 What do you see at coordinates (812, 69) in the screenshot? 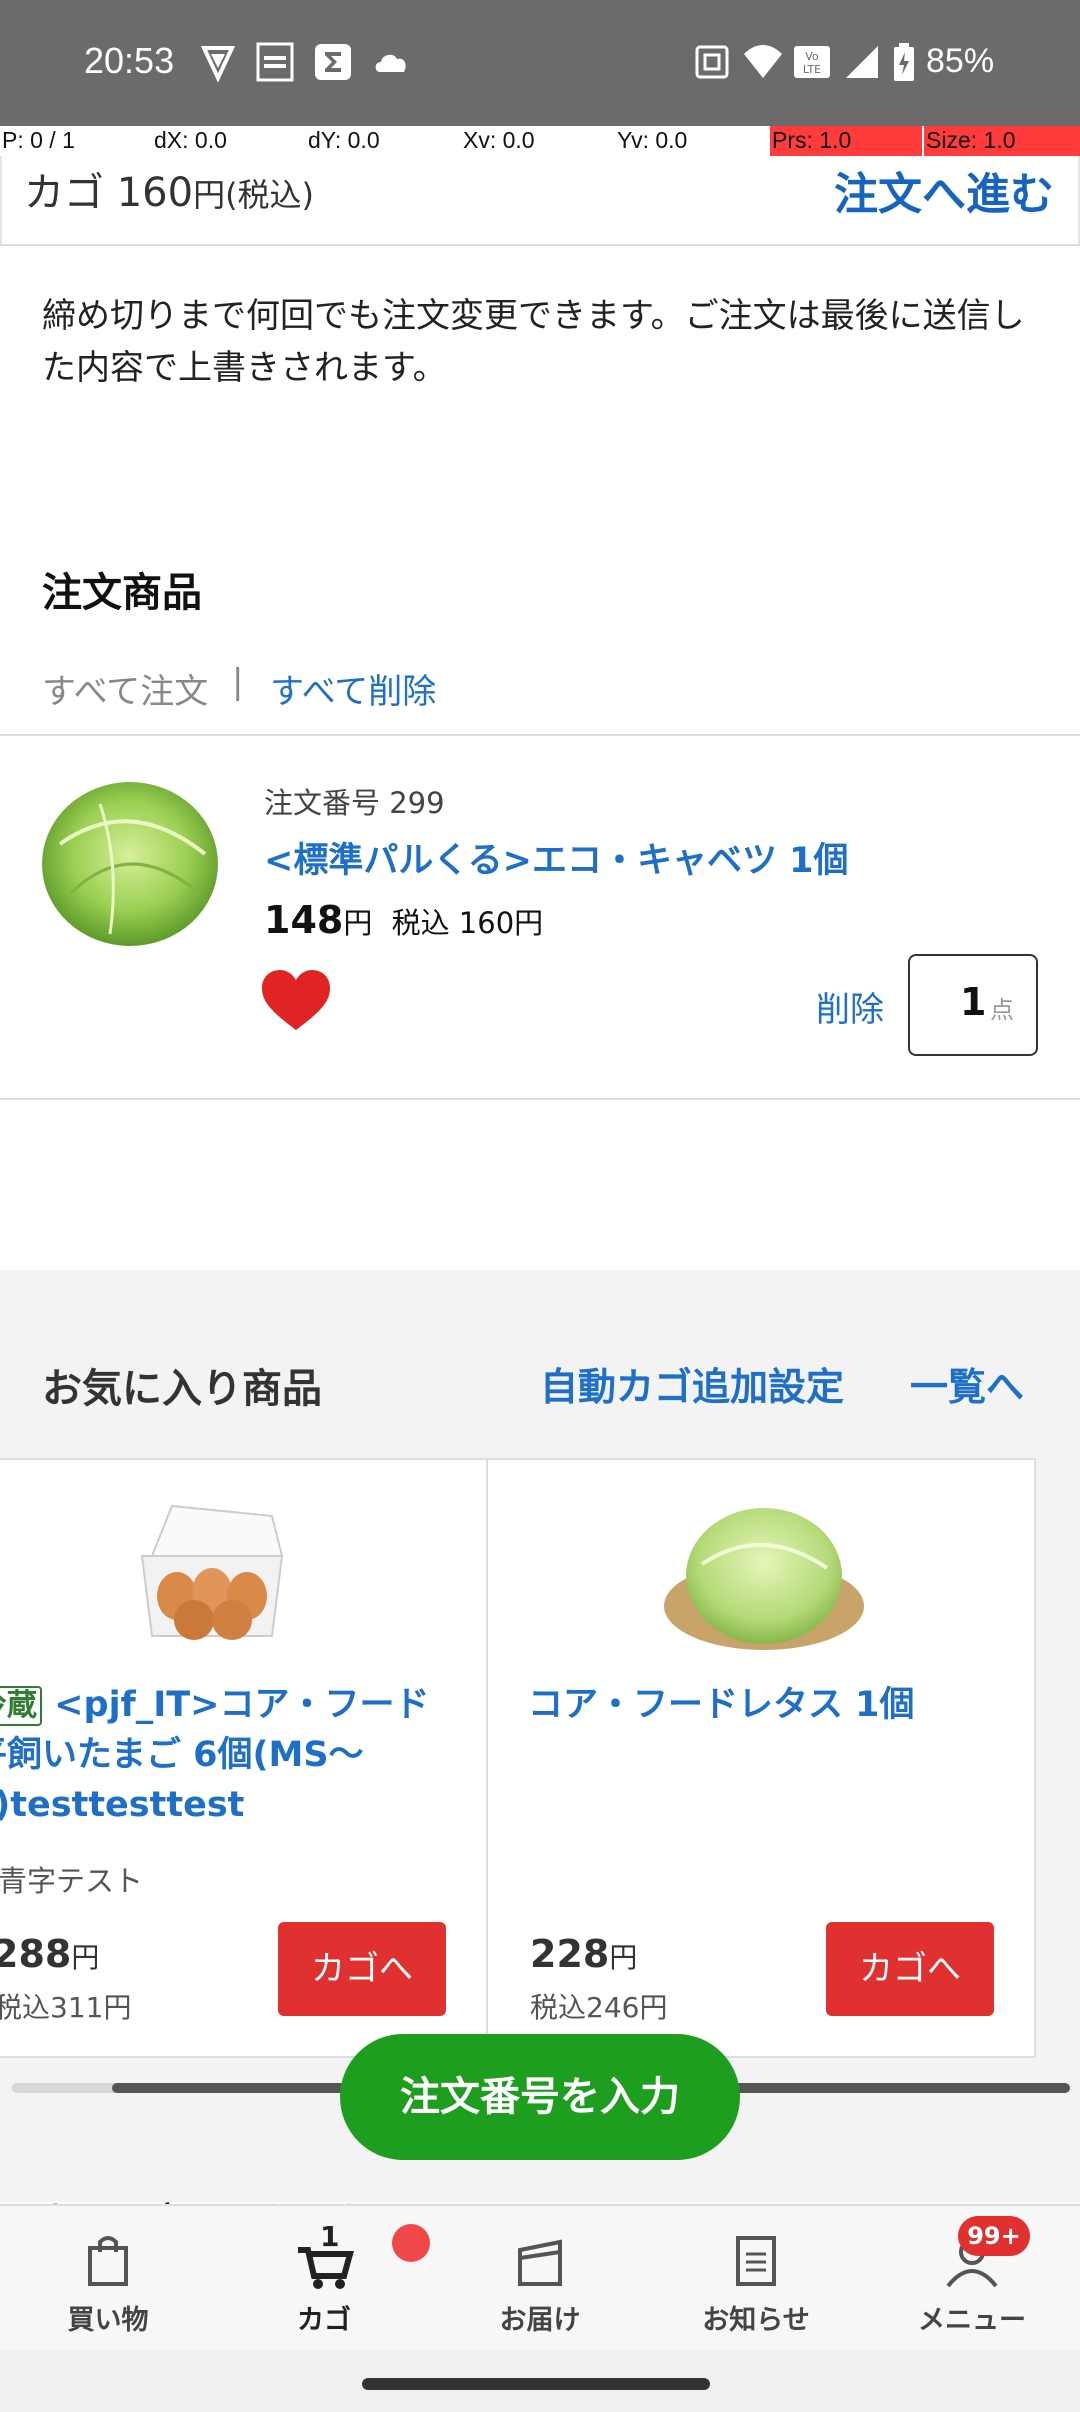
I see `svg-text: LTE` at bounding box center [812, 69].